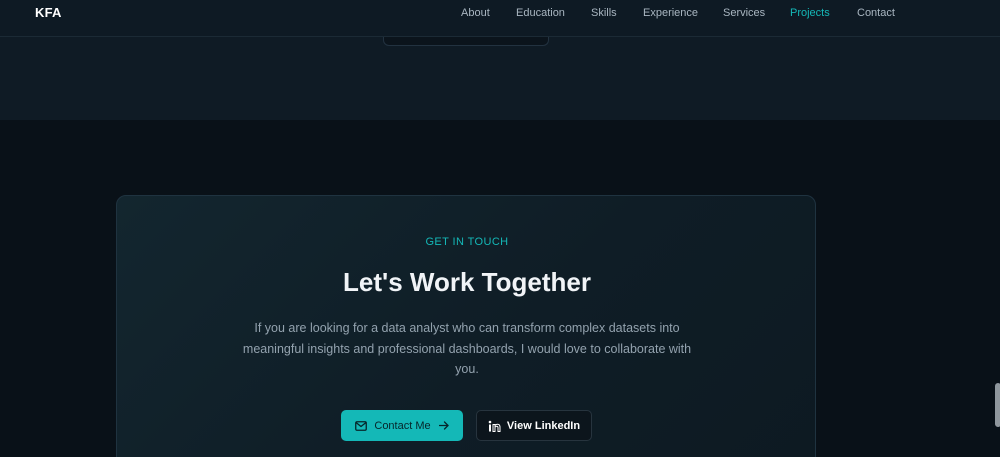 The image size is (1000, 457). Describe the element at coordinates (744, 13) in the screenshot. I see `nav-link-services: Services` at that location.